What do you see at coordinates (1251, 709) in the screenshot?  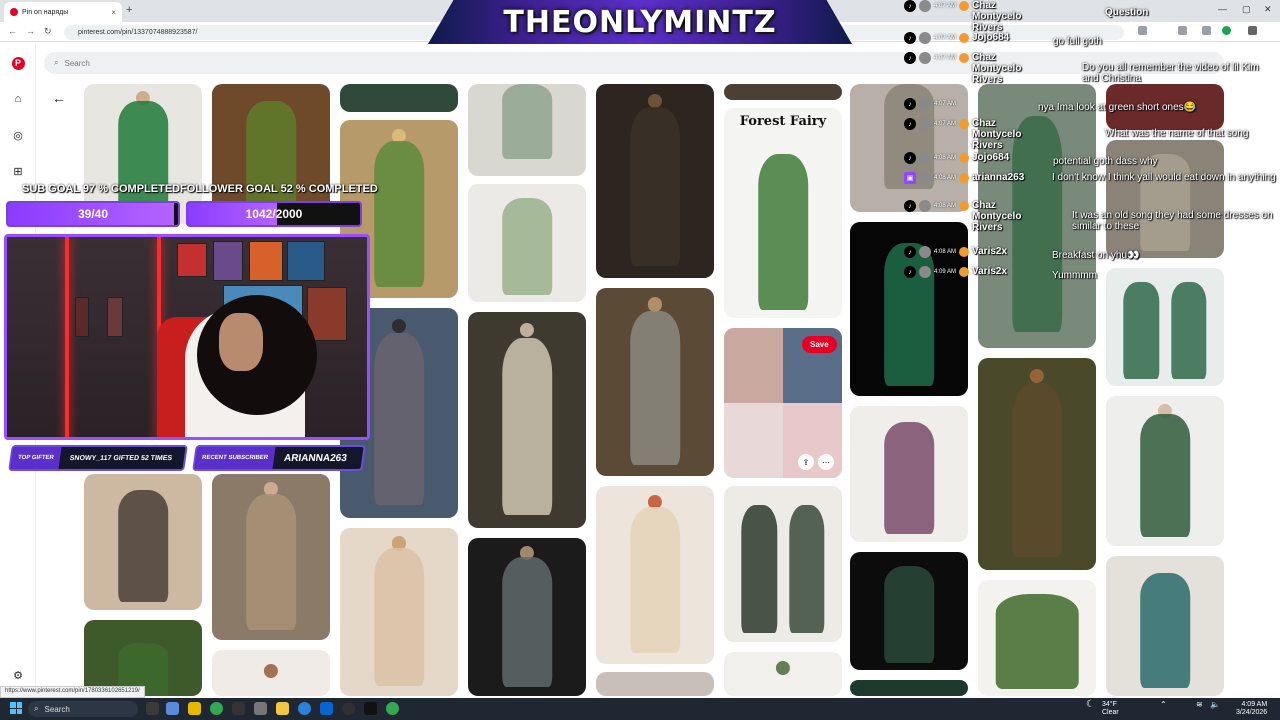 I see `taskbar-clock: 4:09 AM 3/24/2026` at bounding box center [1251, 709].